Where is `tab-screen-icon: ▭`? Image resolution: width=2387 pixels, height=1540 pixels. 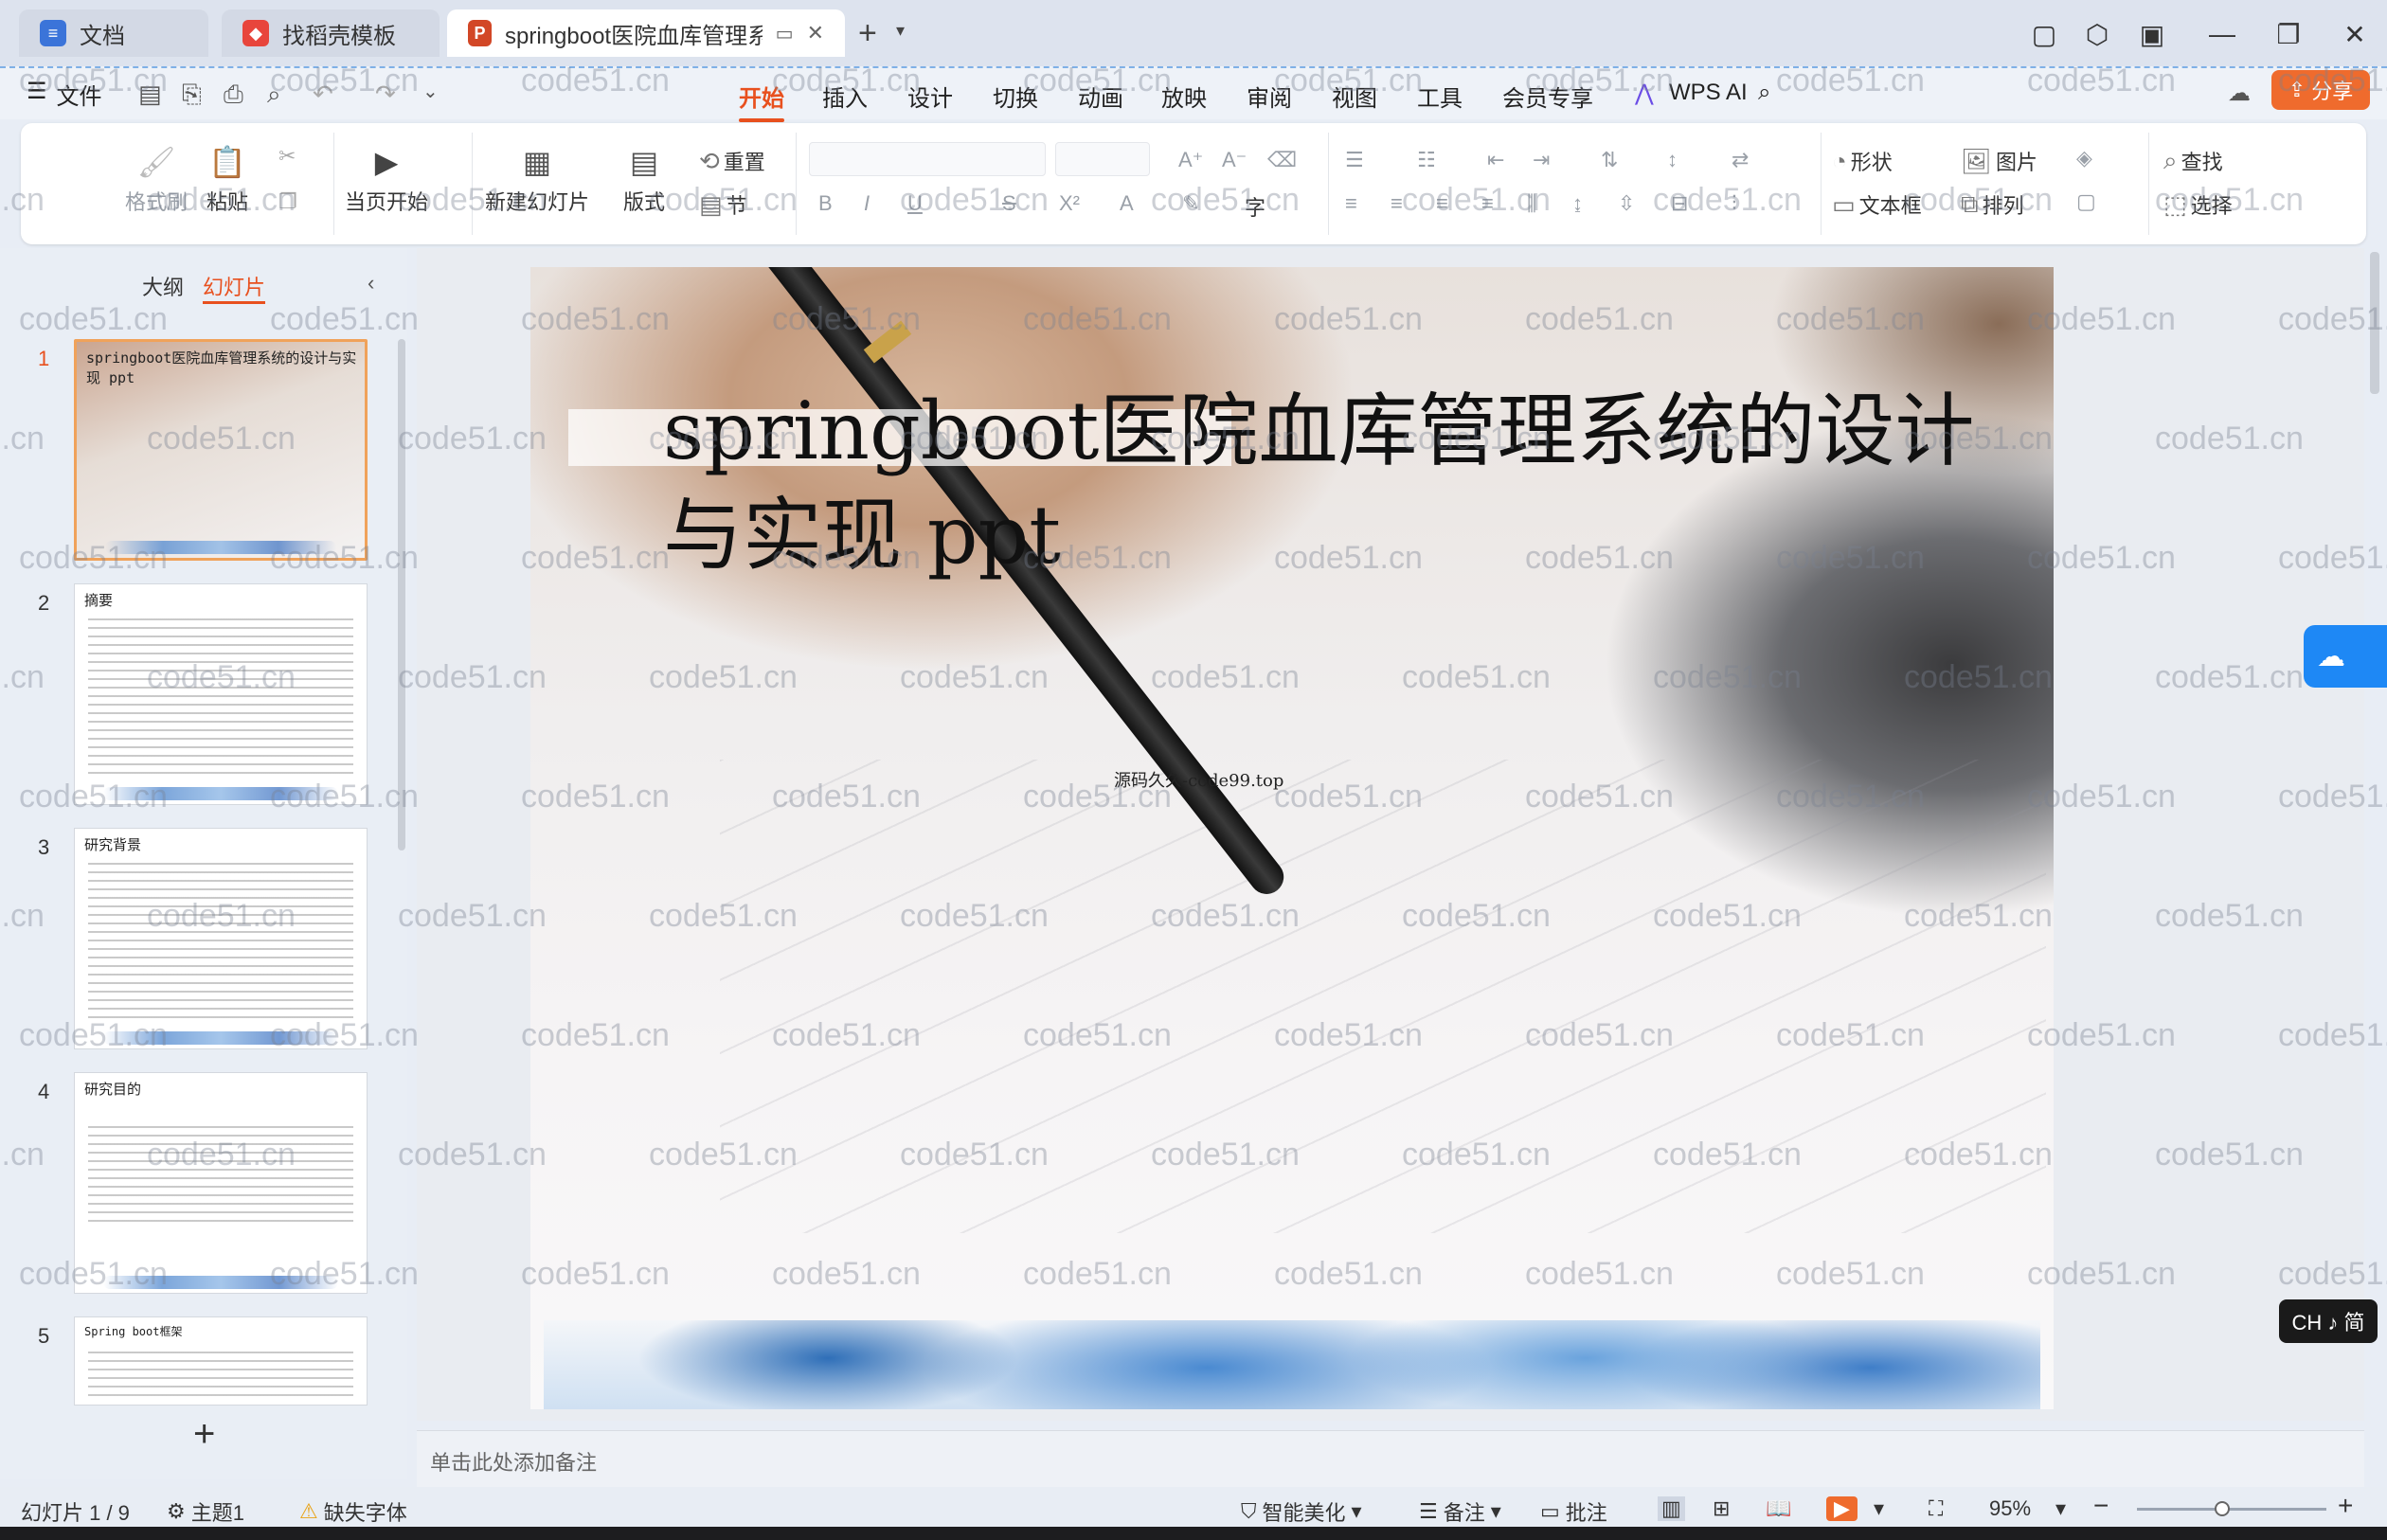 tab-screen-icon: ▭ is located at coordinates (785, 33).